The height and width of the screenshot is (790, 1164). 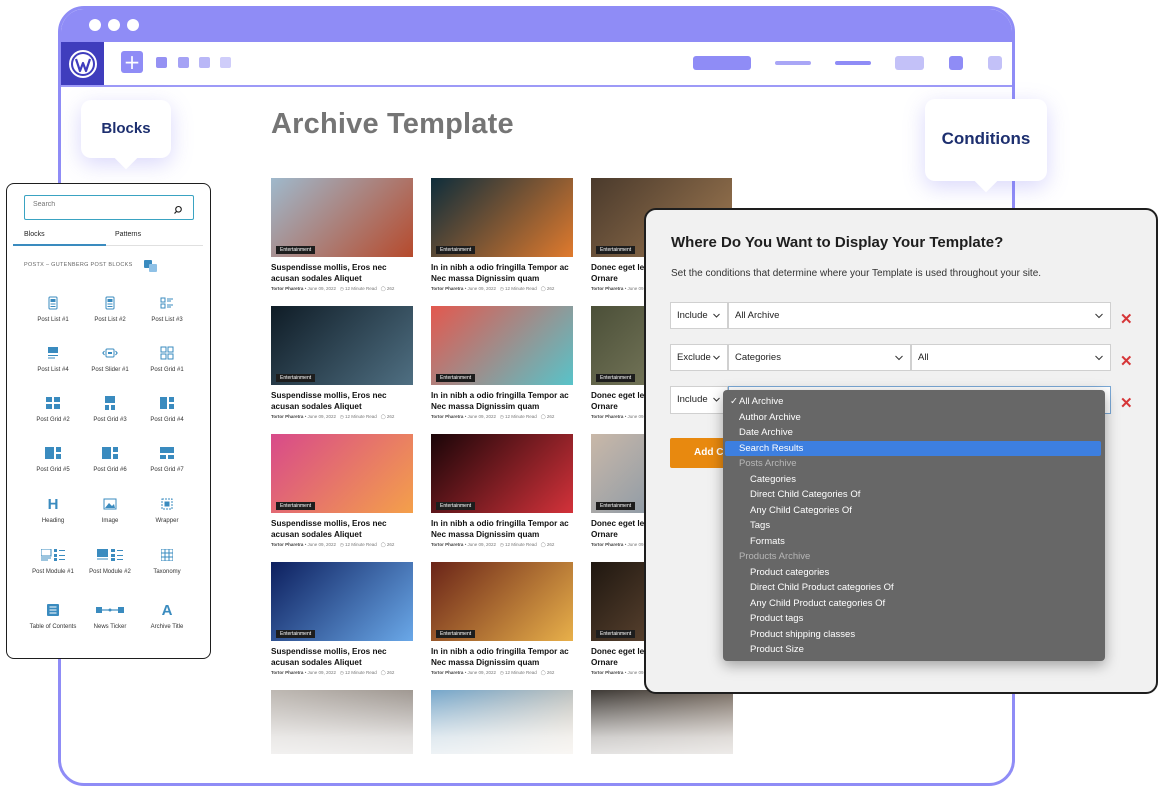 I want to click on dropdown-option: Any Child Categories Of, so click(x=913, y=510).